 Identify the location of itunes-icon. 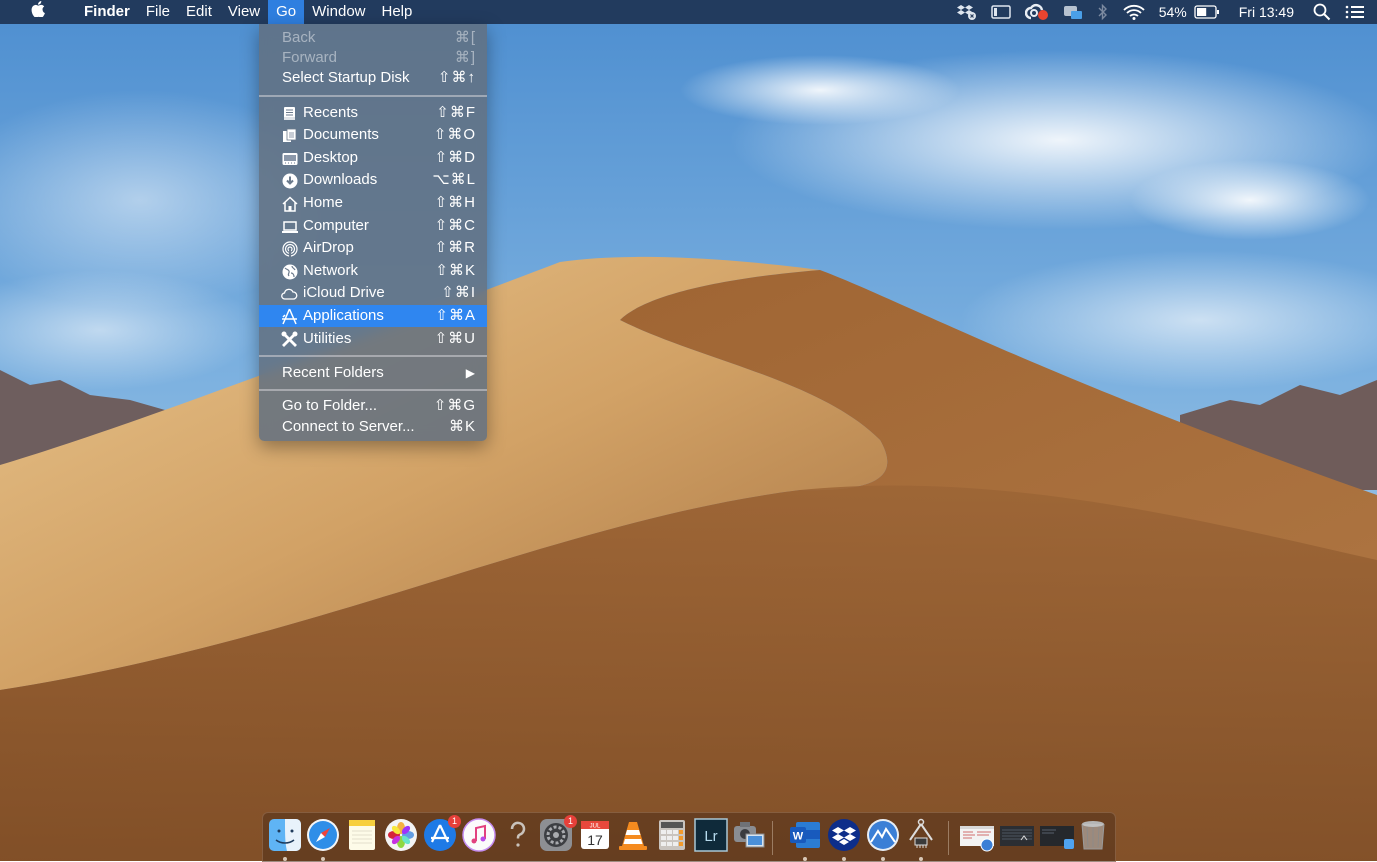
(479, 835).